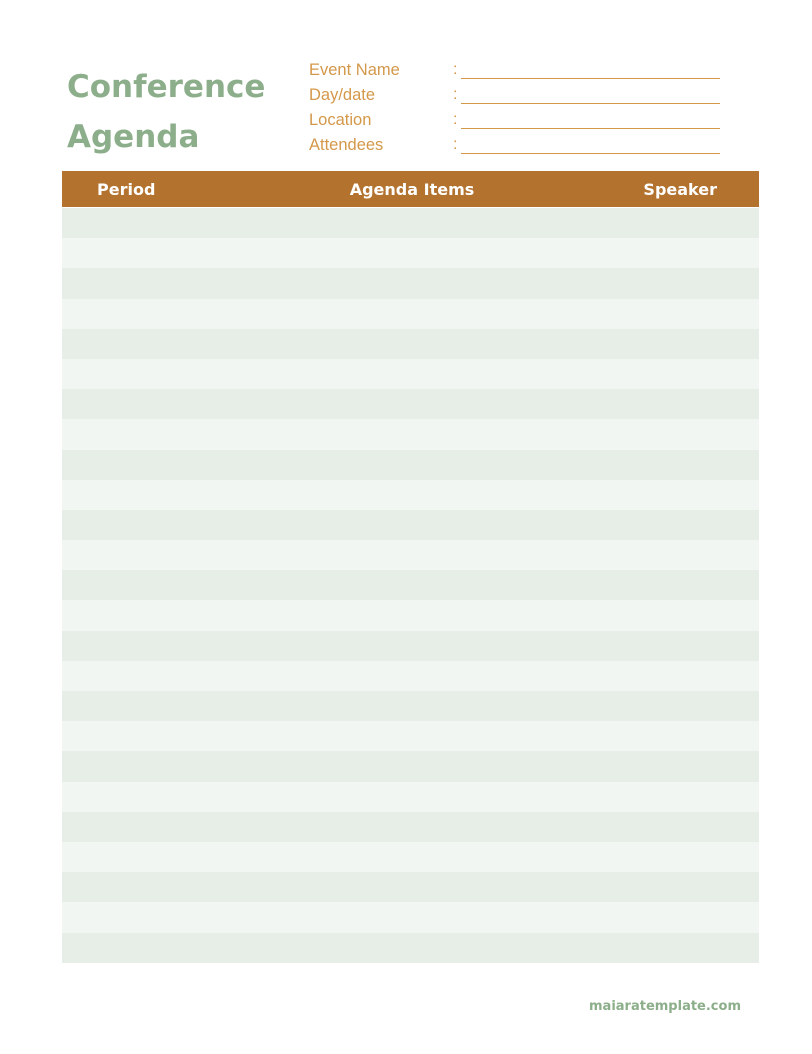 The image size is (812, 1054). I want to click on footer-website: maiaratemplate.com, so click(665, 1006).